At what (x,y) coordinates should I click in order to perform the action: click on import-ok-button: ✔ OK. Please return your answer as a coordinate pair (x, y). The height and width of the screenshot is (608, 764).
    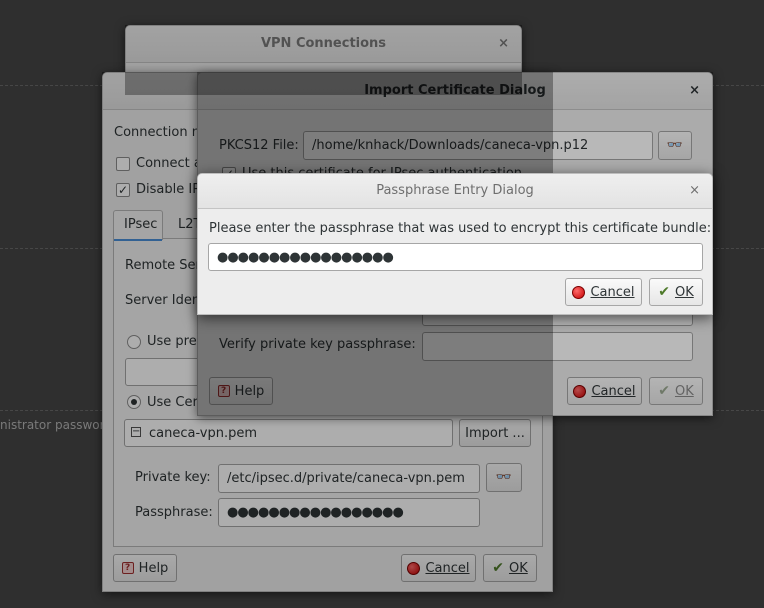
    Looking at the image, I should click on (676, 391).